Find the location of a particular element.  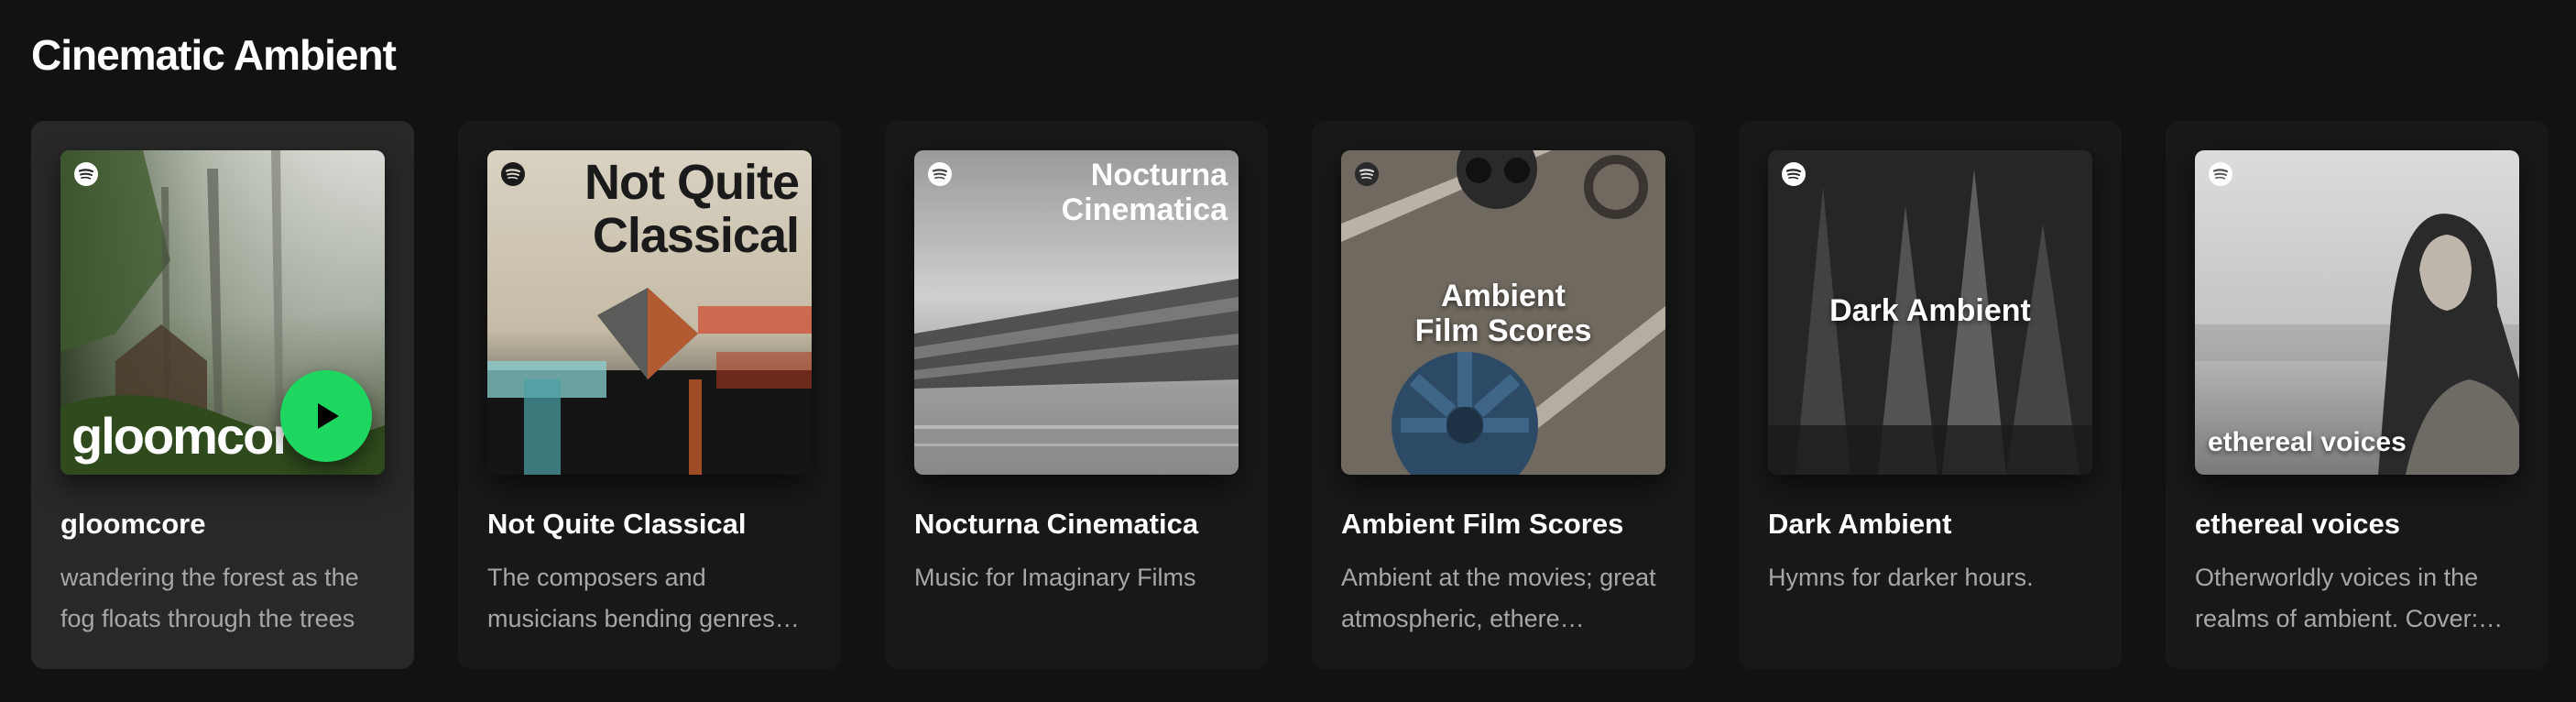

playlist-title: ethereal voices is located at coordinates (2357, 524).